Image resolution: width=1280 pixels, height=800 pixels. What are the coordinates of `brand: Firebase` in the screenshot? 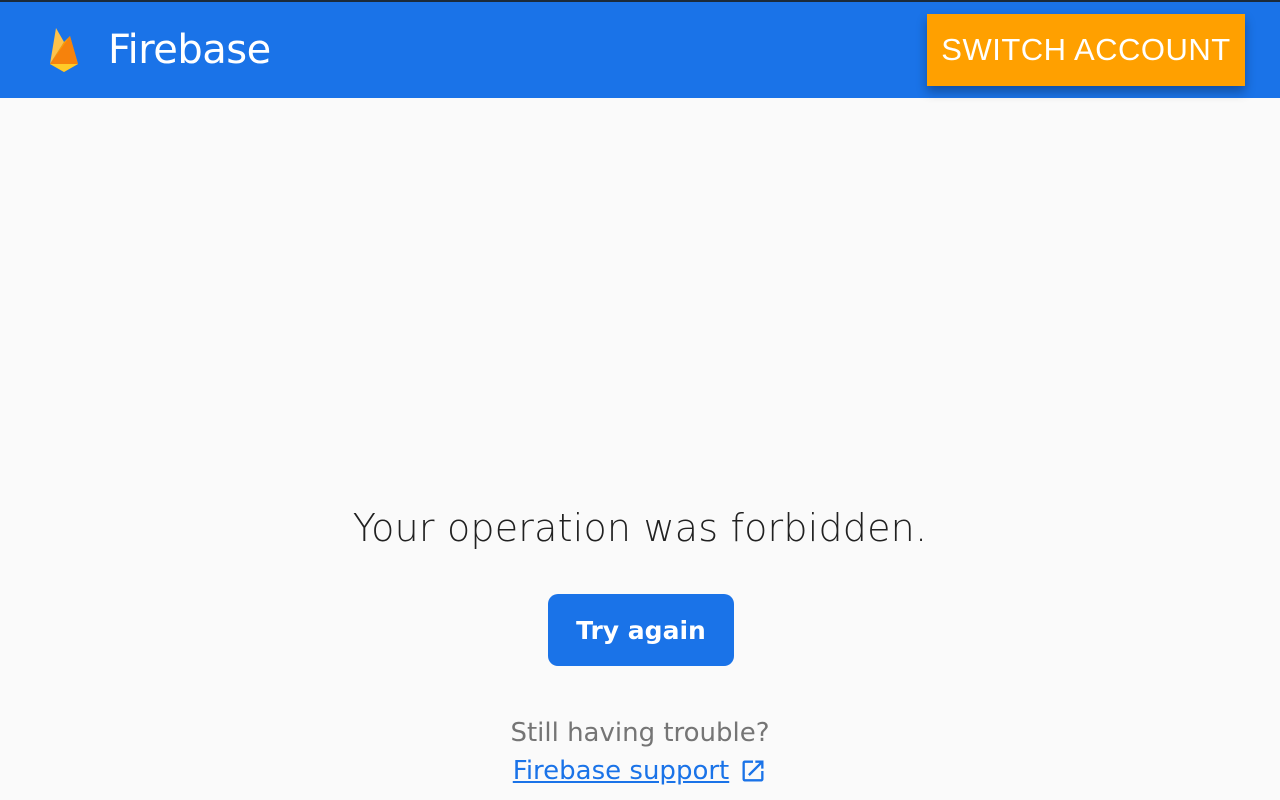 It's located at (157, 50).